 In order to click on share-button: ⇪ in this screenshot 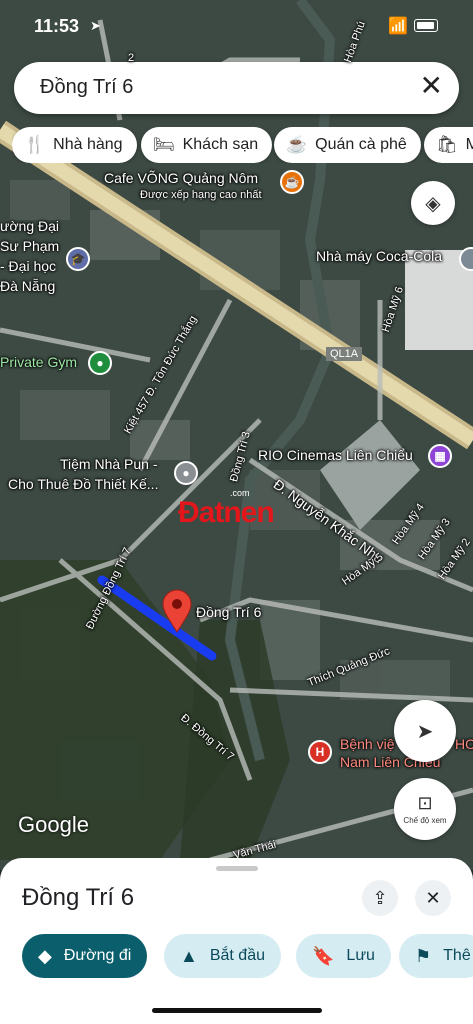, I will do `click(380, 898)`.